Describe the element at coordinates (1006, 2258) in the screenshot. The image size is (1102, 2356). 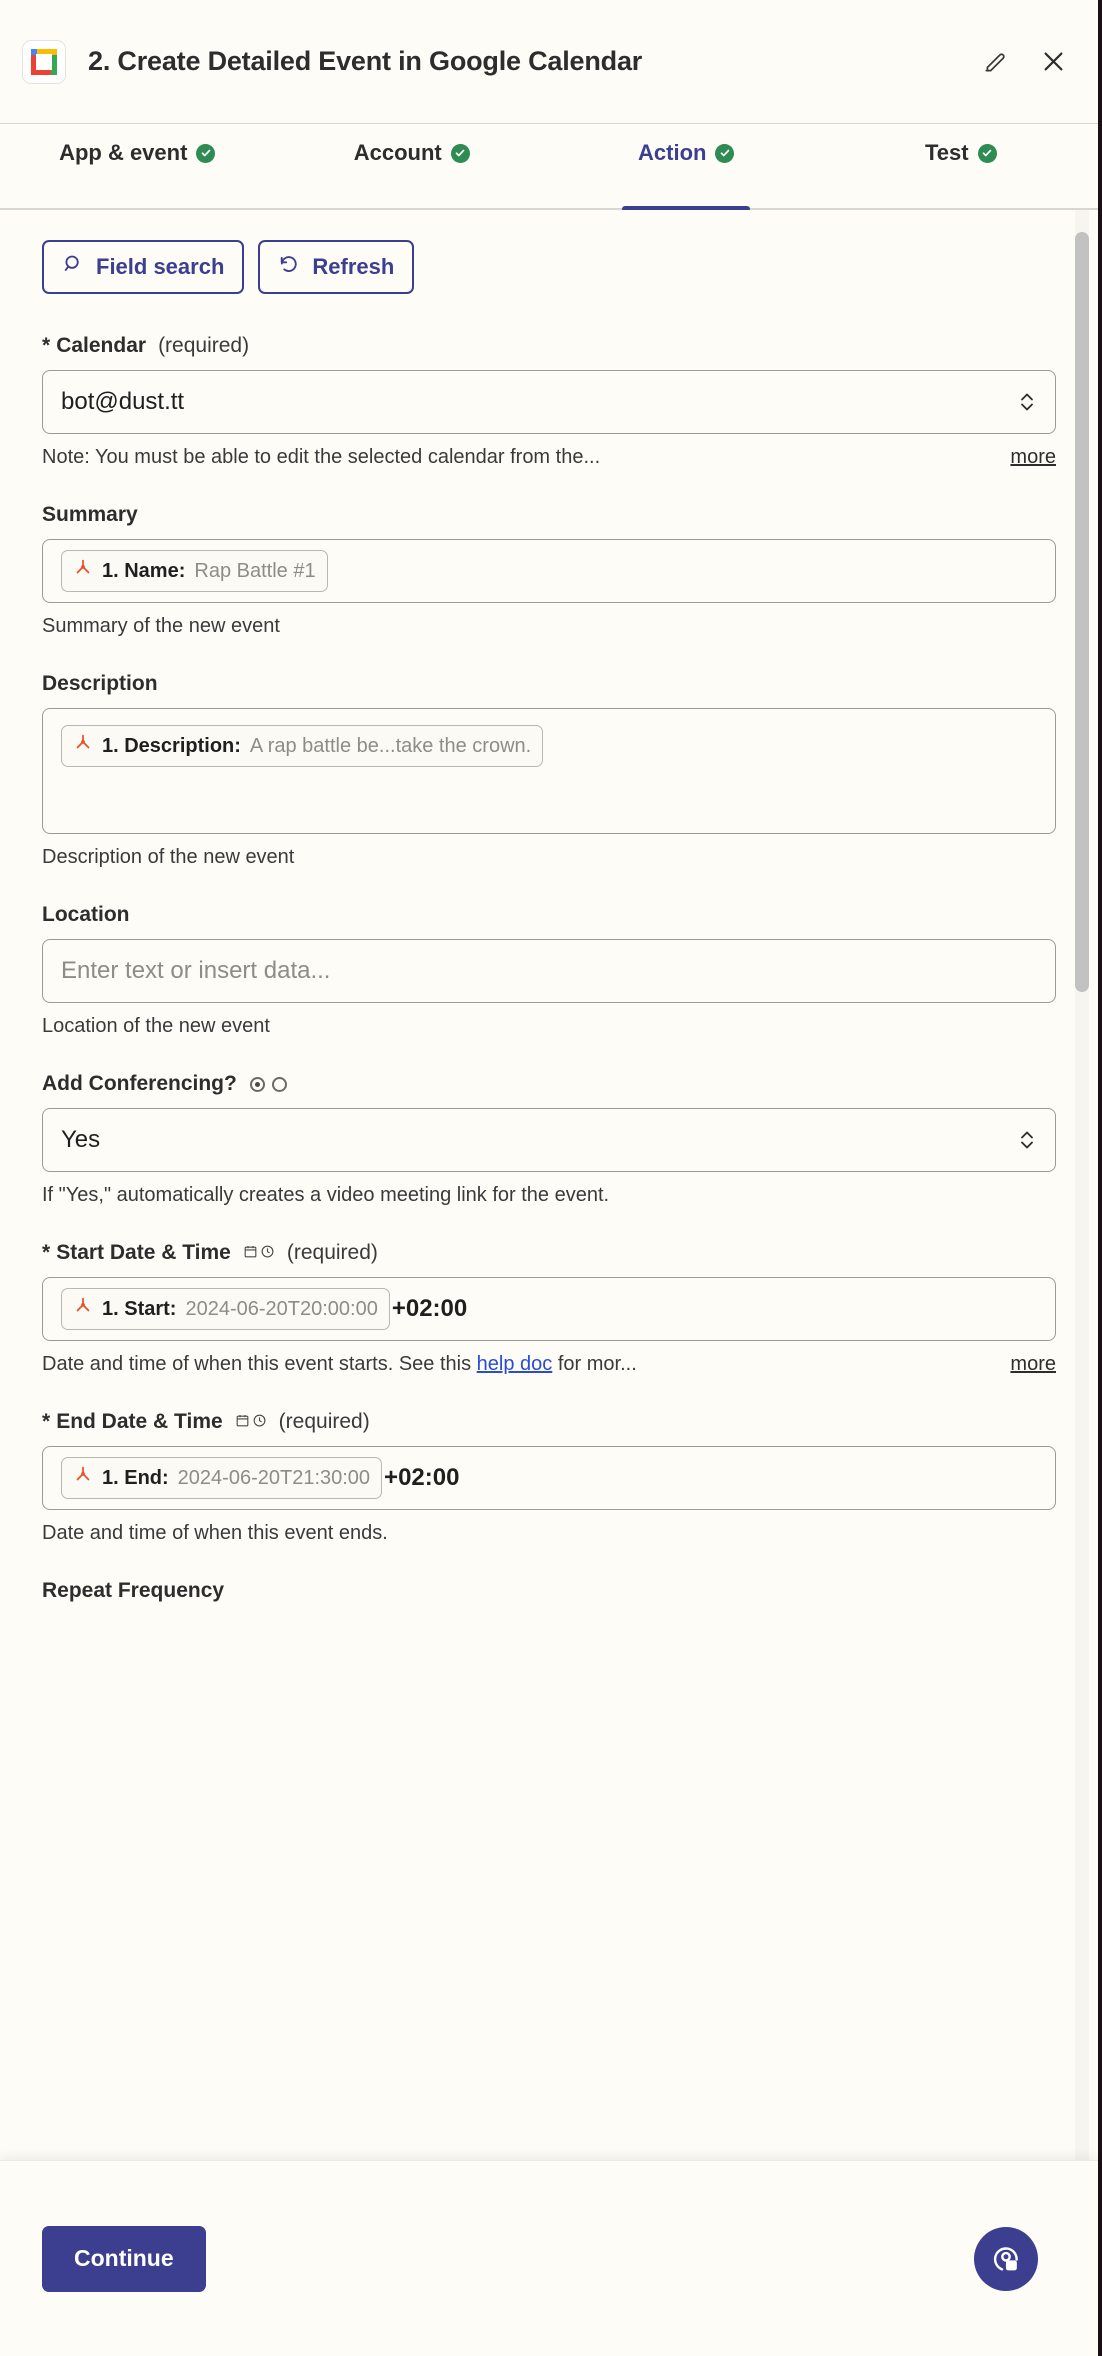
I see `support-chat-icon` at that location.